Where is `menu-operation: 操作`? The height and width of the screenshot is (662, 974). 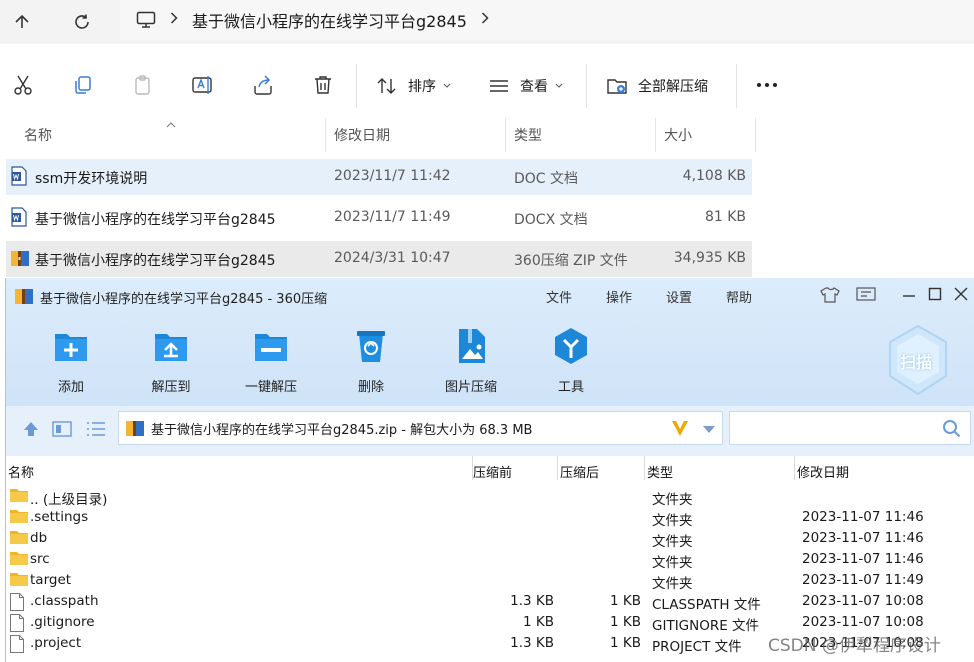
menu-operation: 操作 is located at coordinates (619, 296).